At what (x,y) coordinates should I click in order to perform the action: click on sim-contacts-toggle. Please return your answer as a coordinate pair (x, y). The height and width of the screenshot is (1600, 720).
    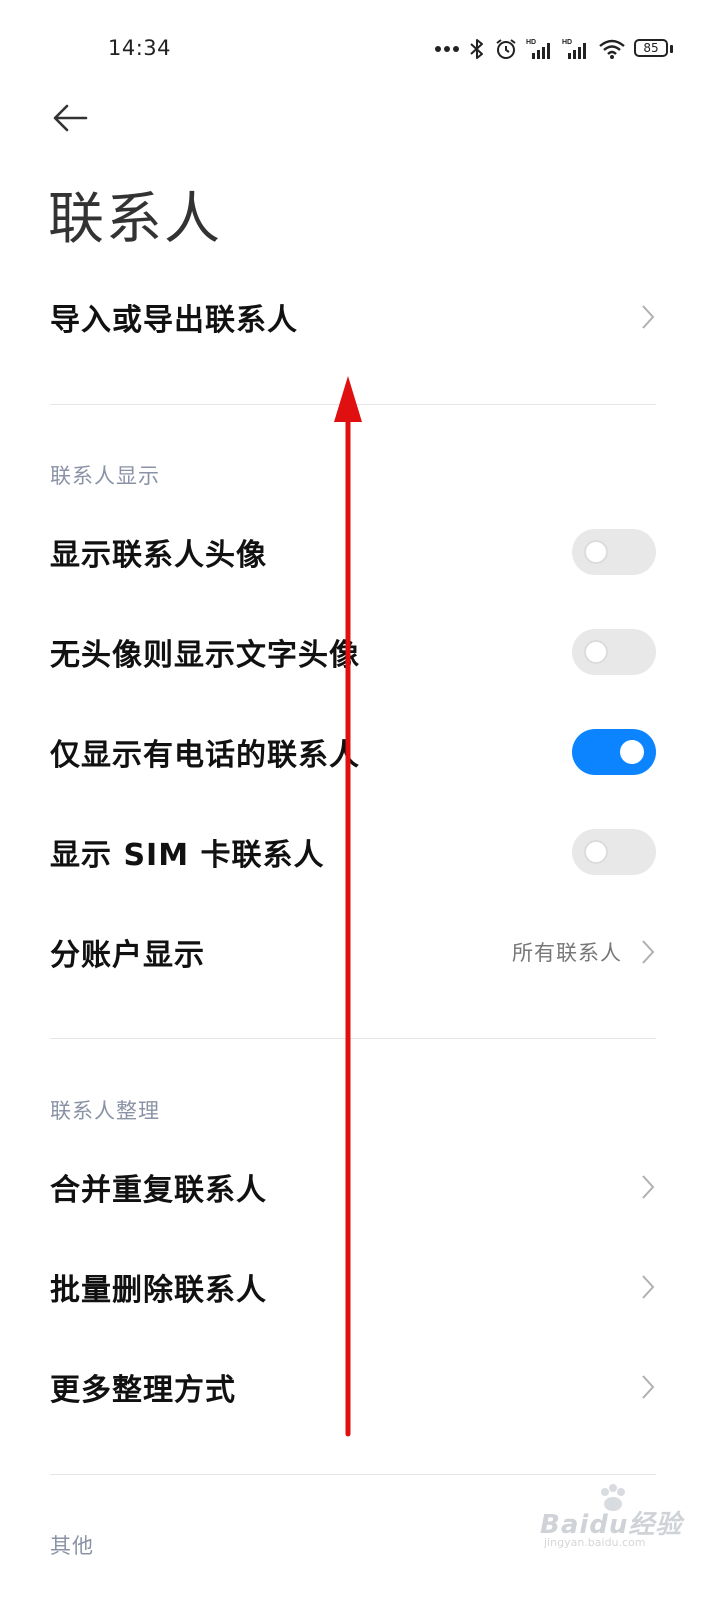
    Looking at the image, I should click on (614, 852).